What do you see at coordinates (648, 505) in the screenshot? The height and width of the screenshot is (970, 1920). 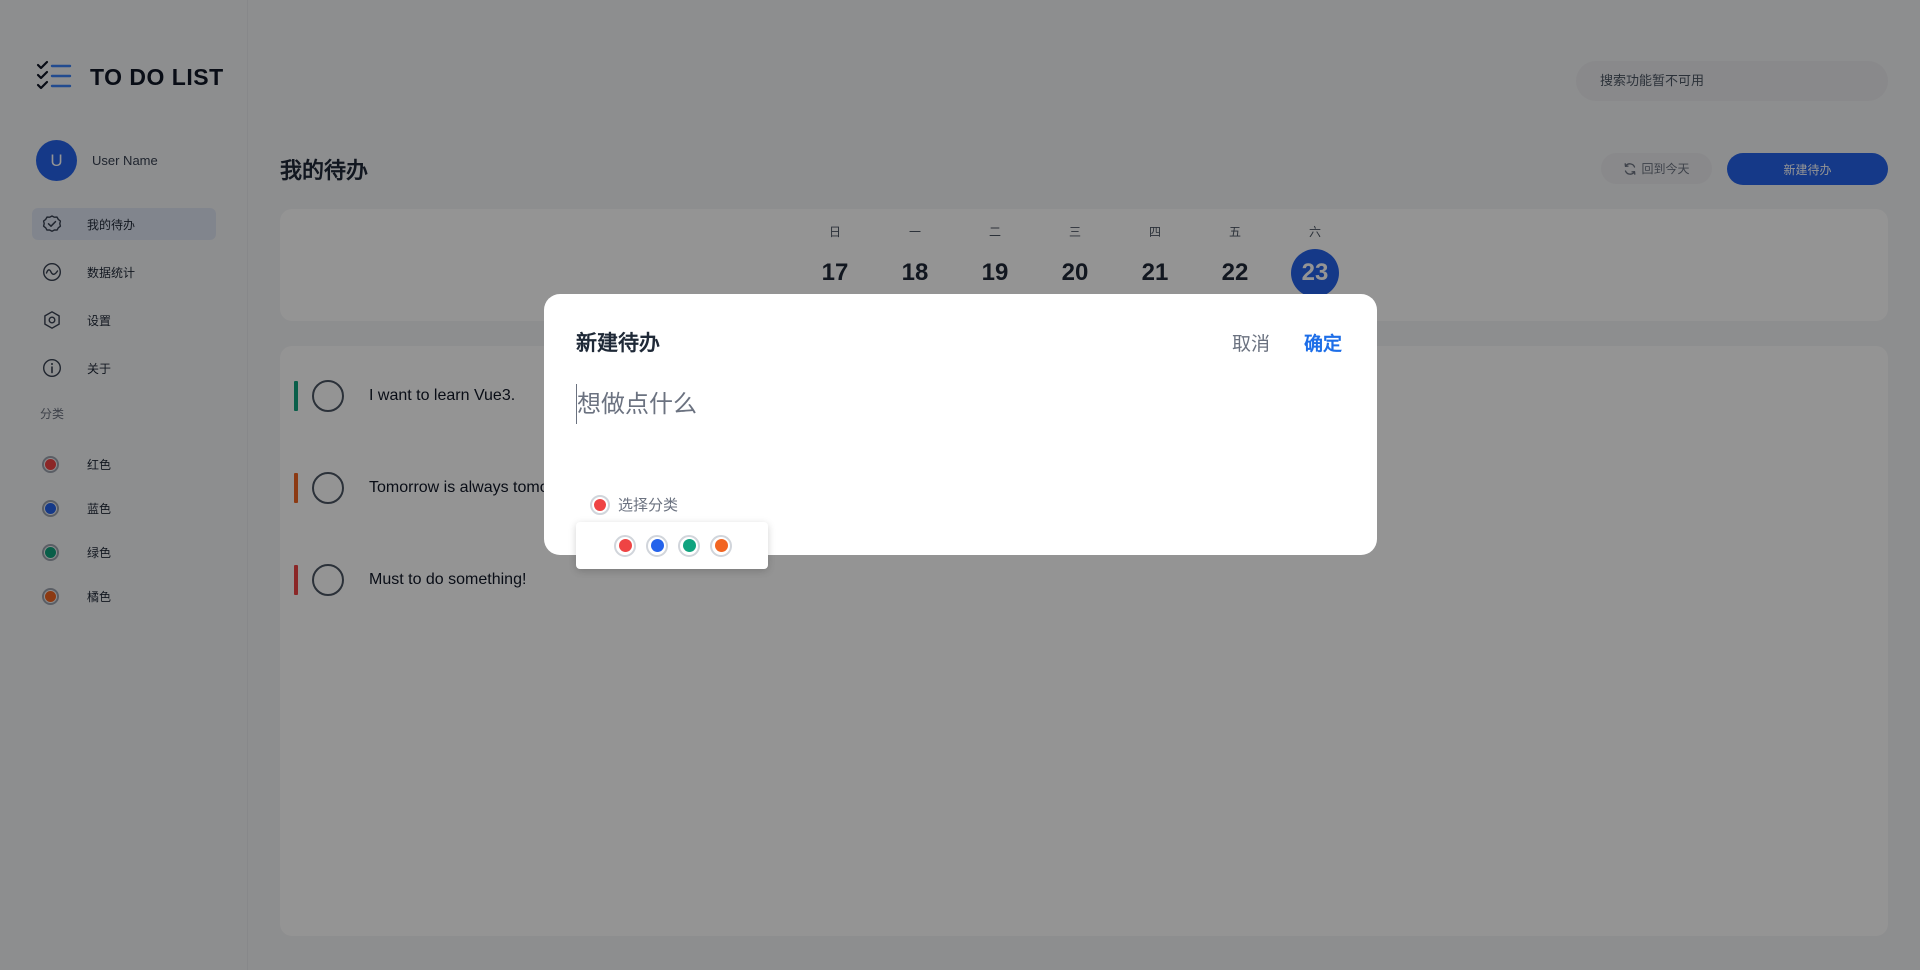 I see `category-select-label: 选择分类` at bounding box center [648, 505].